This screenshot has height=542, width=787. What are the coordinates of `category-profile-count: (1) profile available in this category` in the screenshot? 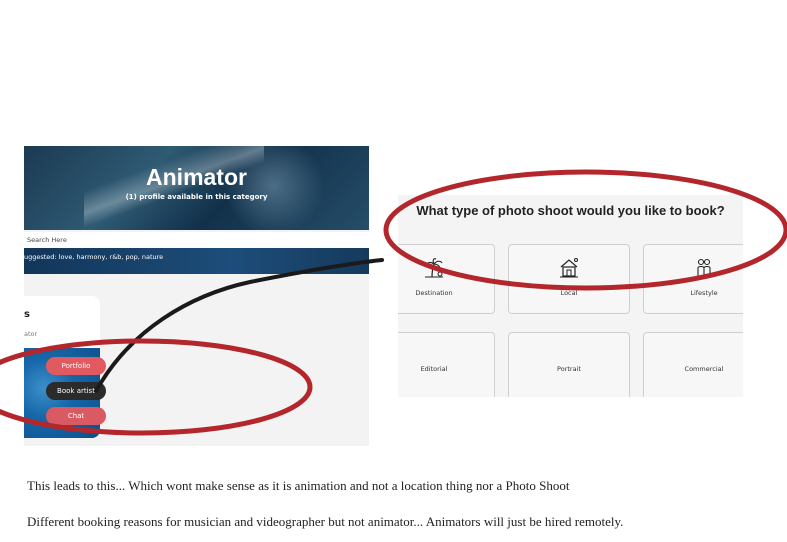 It's located at (196, 197).